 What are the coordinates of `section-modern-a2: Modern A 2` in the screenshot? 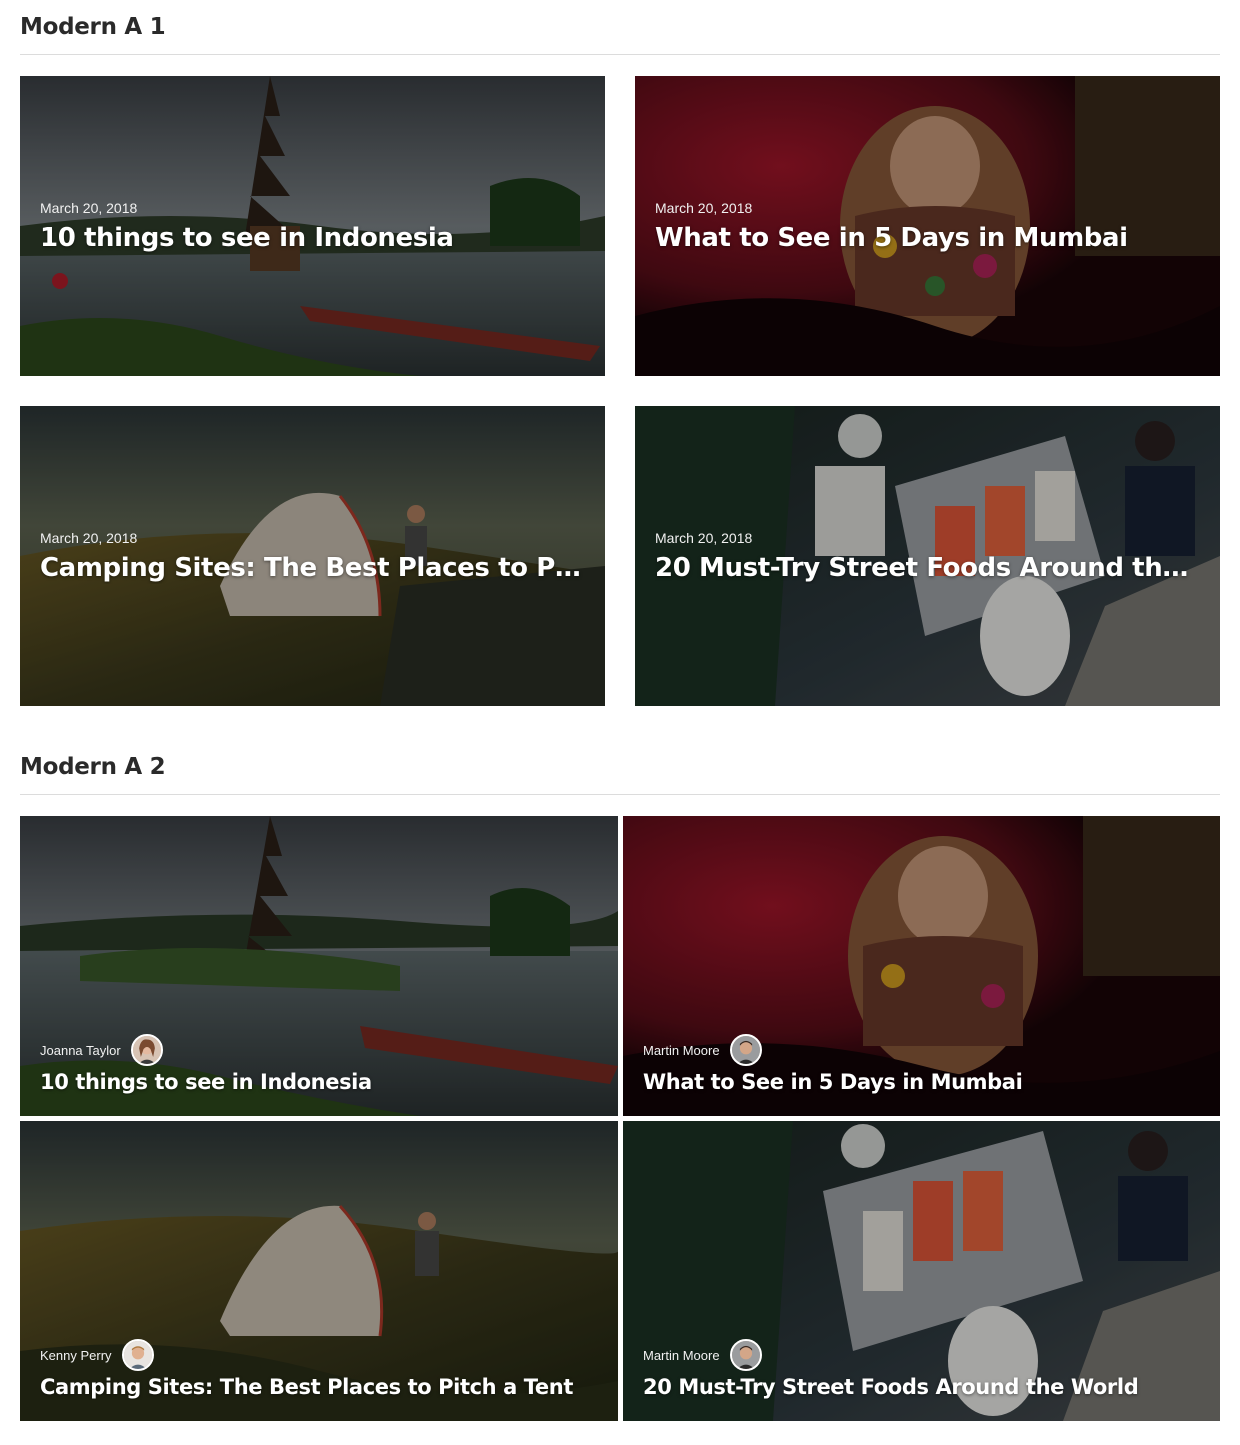 It's located at (620, 775).